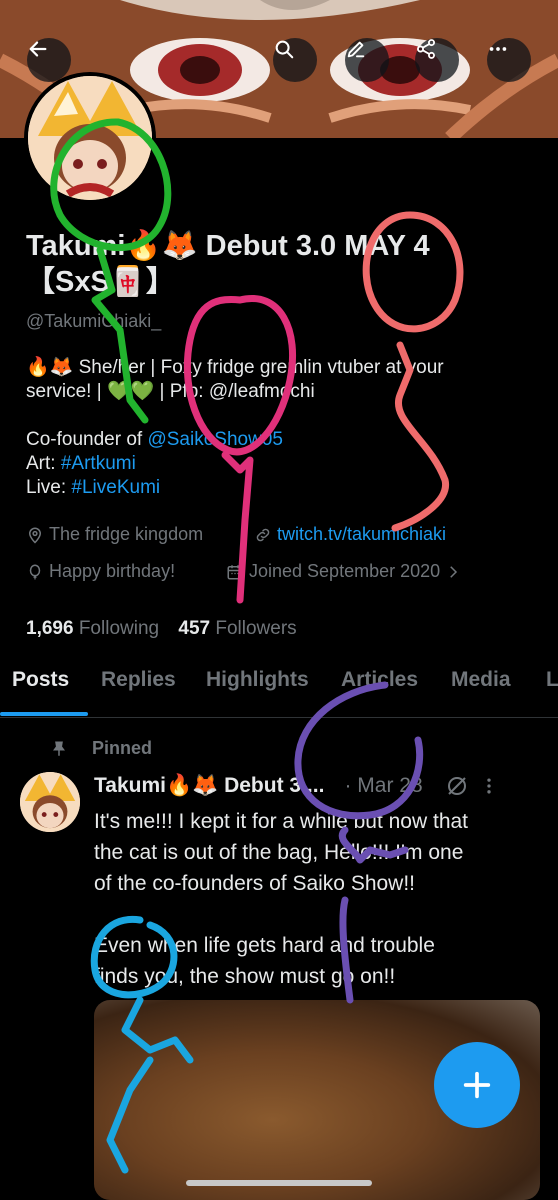  Describe the element at coordinates (35, 571) in the screenshot. I see `balloon-icon` at that location.